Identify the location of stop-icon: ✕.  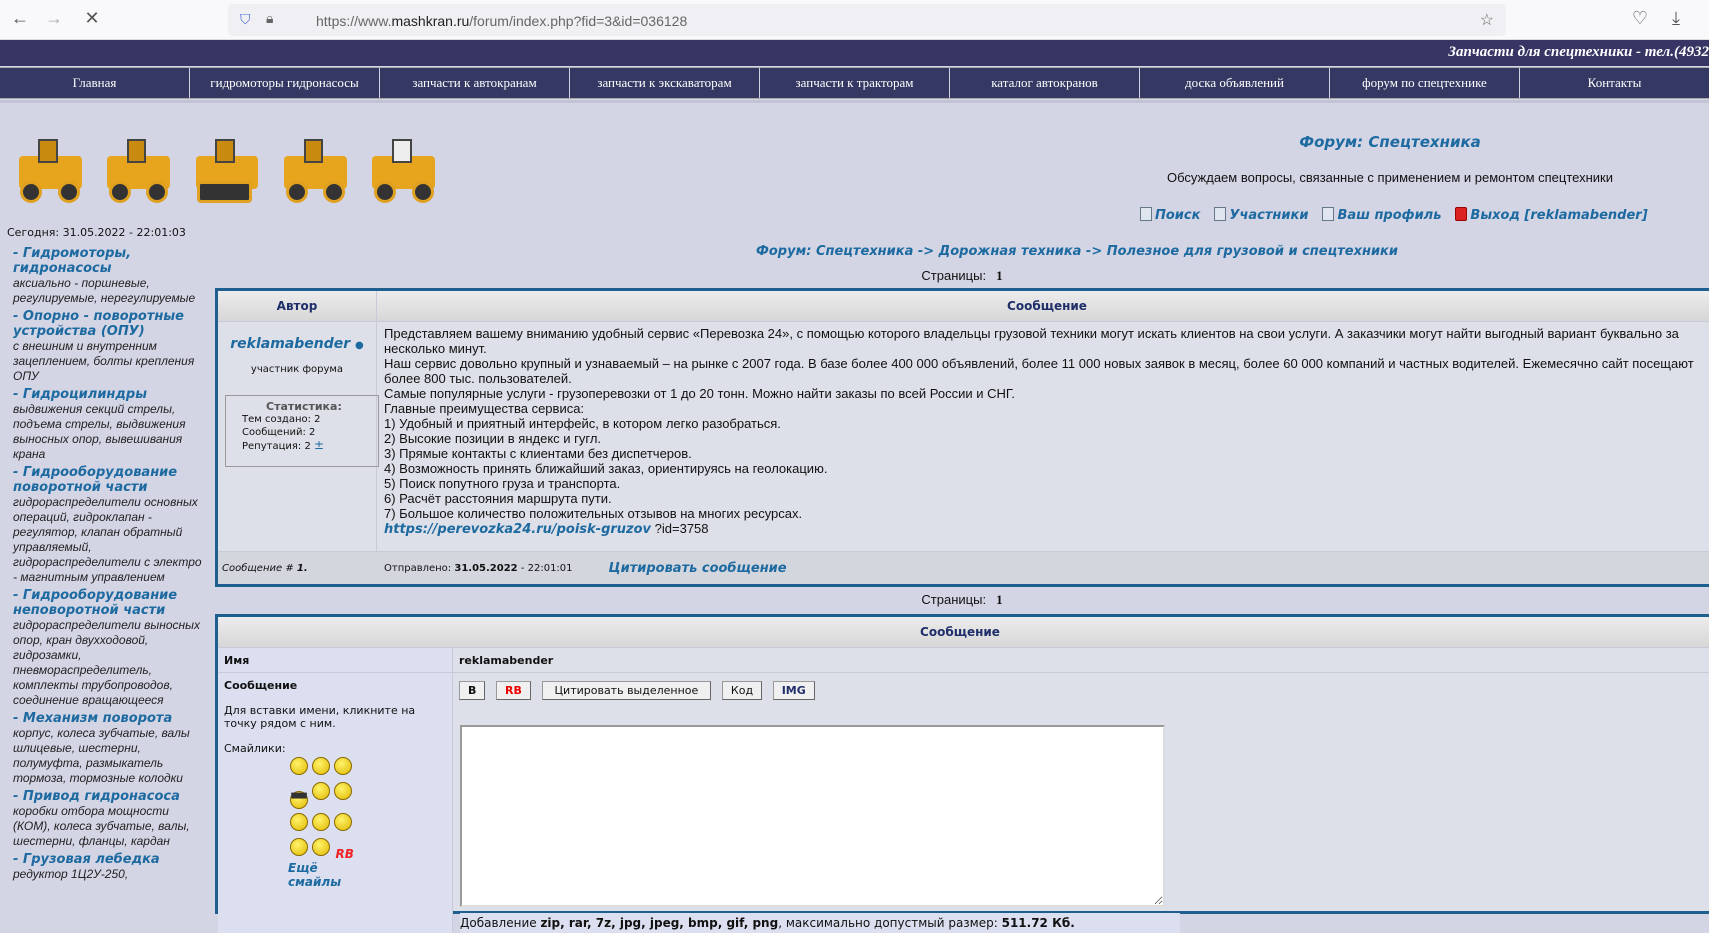
(92, 18).